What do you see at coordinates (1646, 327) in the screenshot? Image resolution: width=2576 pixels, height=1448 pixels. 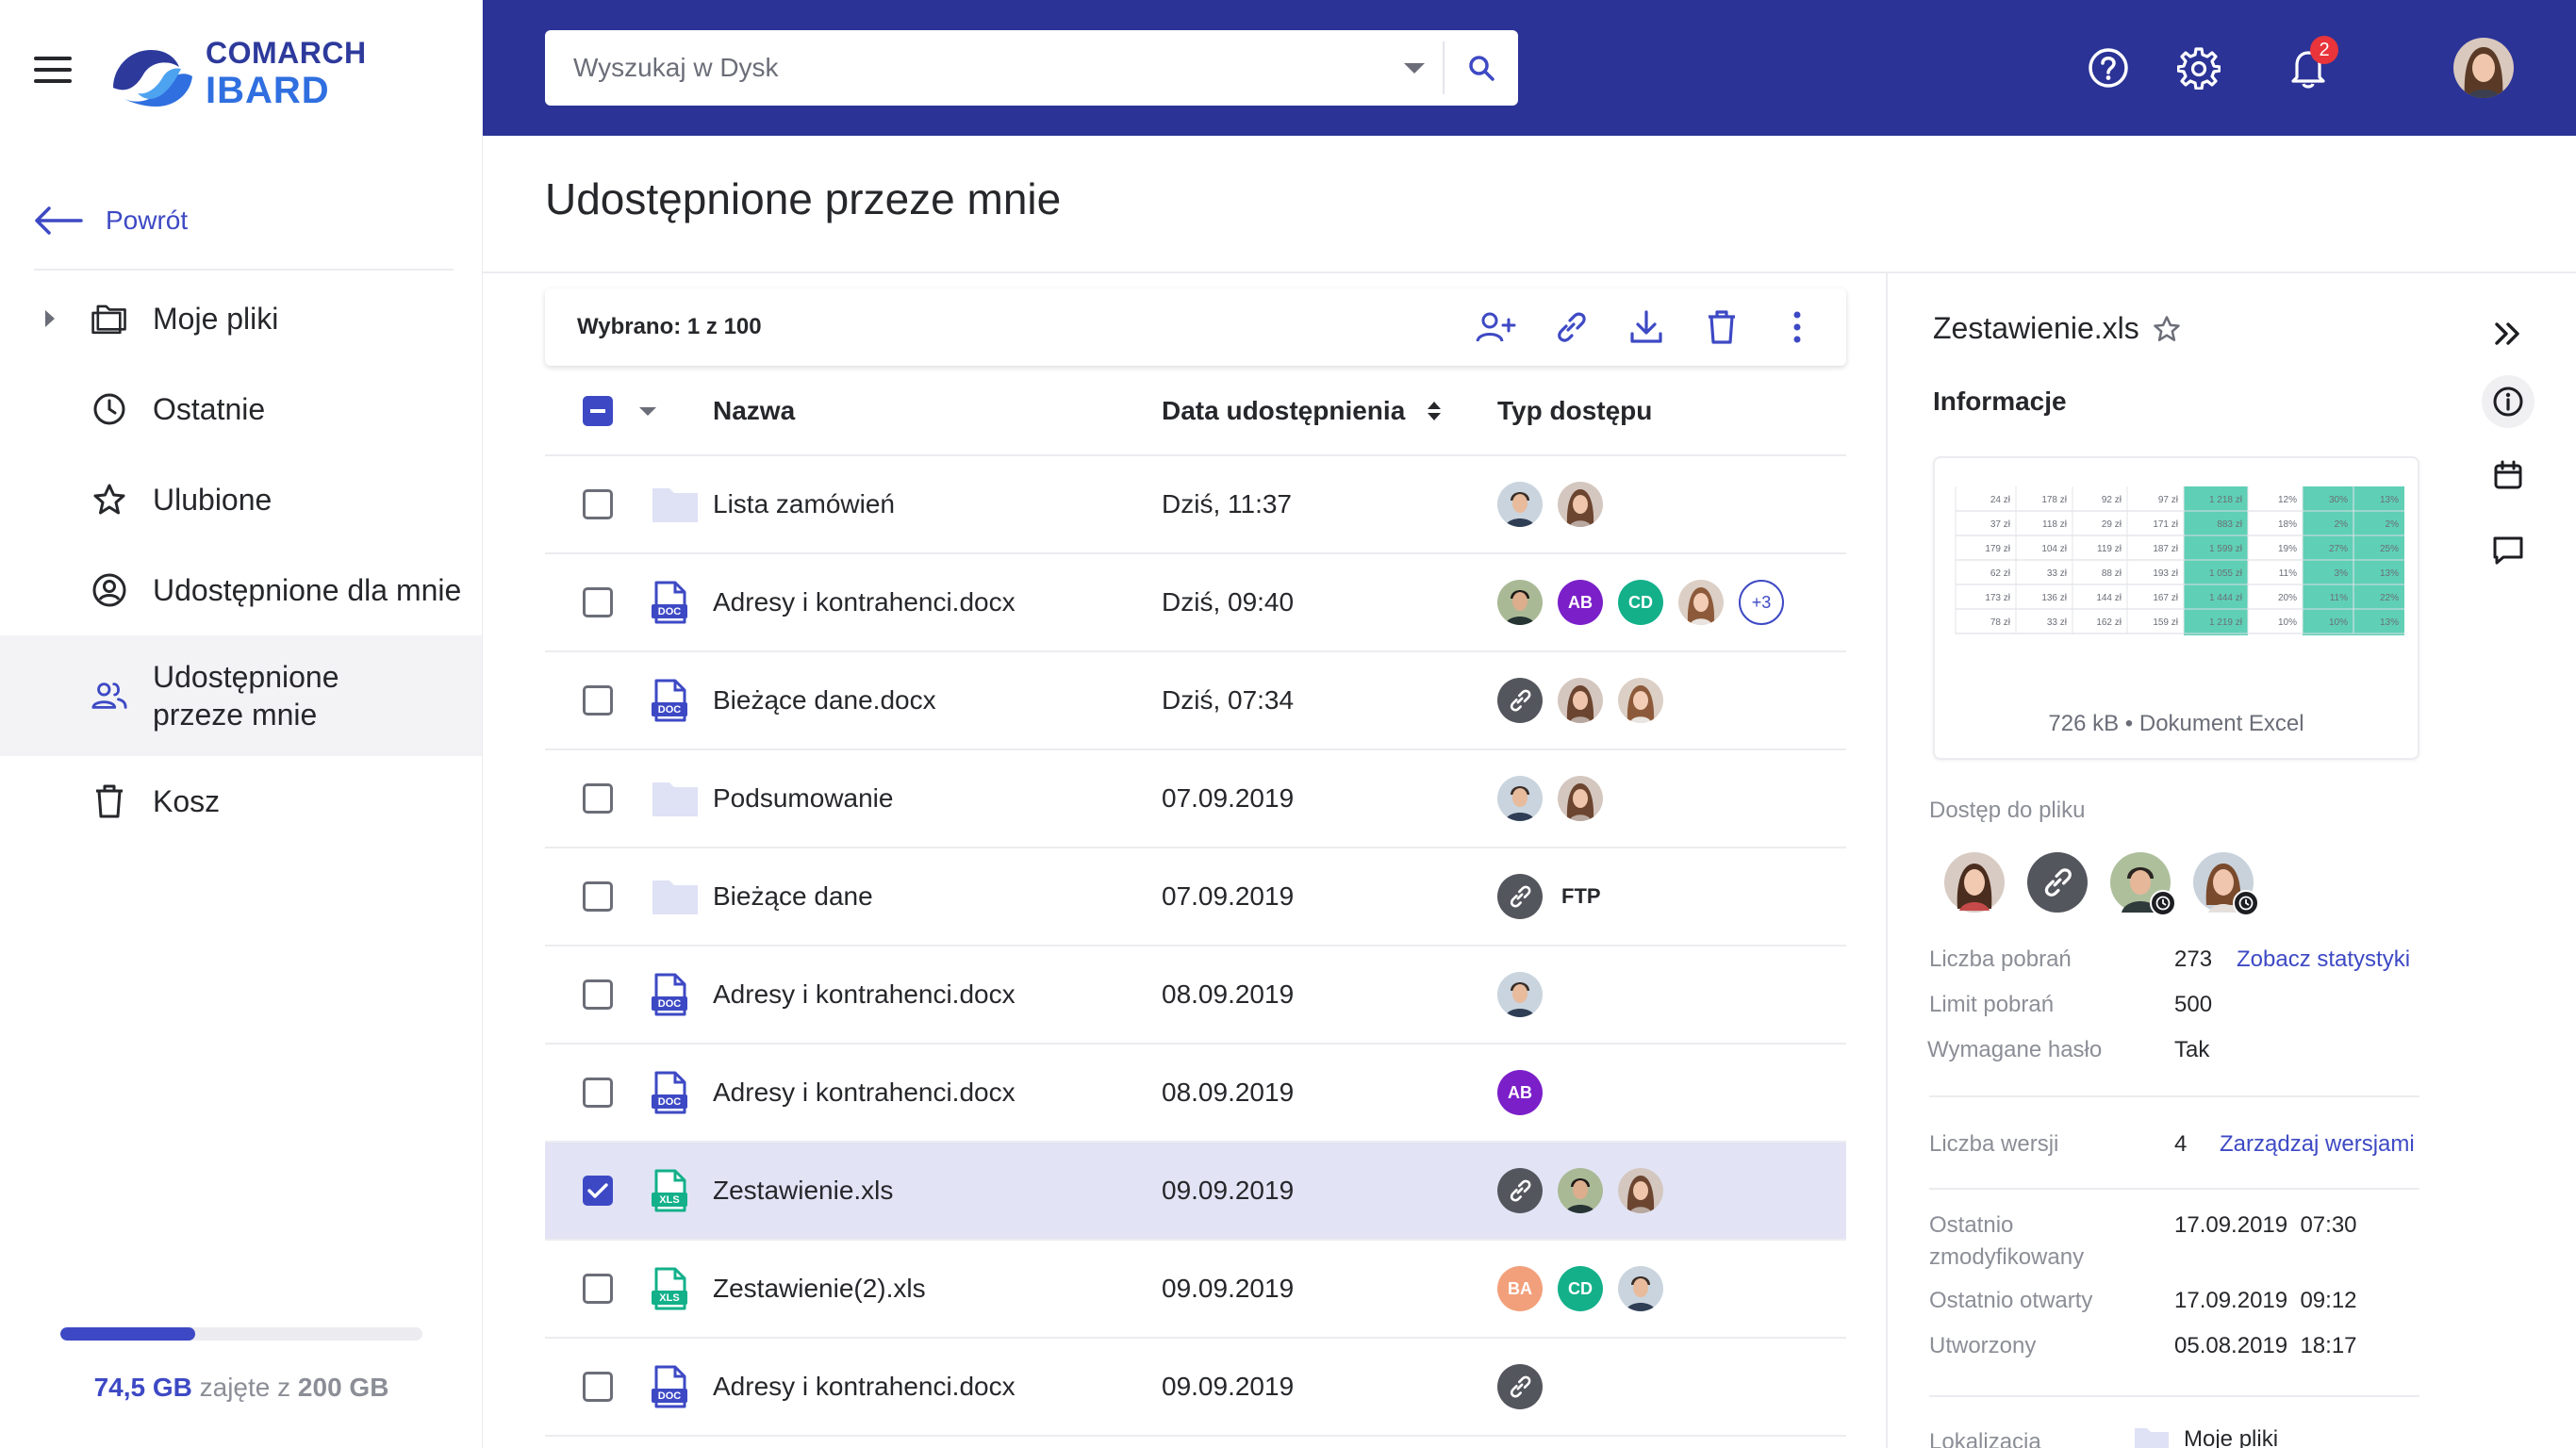 I see `download-button` at bounding box center [1646, 327].